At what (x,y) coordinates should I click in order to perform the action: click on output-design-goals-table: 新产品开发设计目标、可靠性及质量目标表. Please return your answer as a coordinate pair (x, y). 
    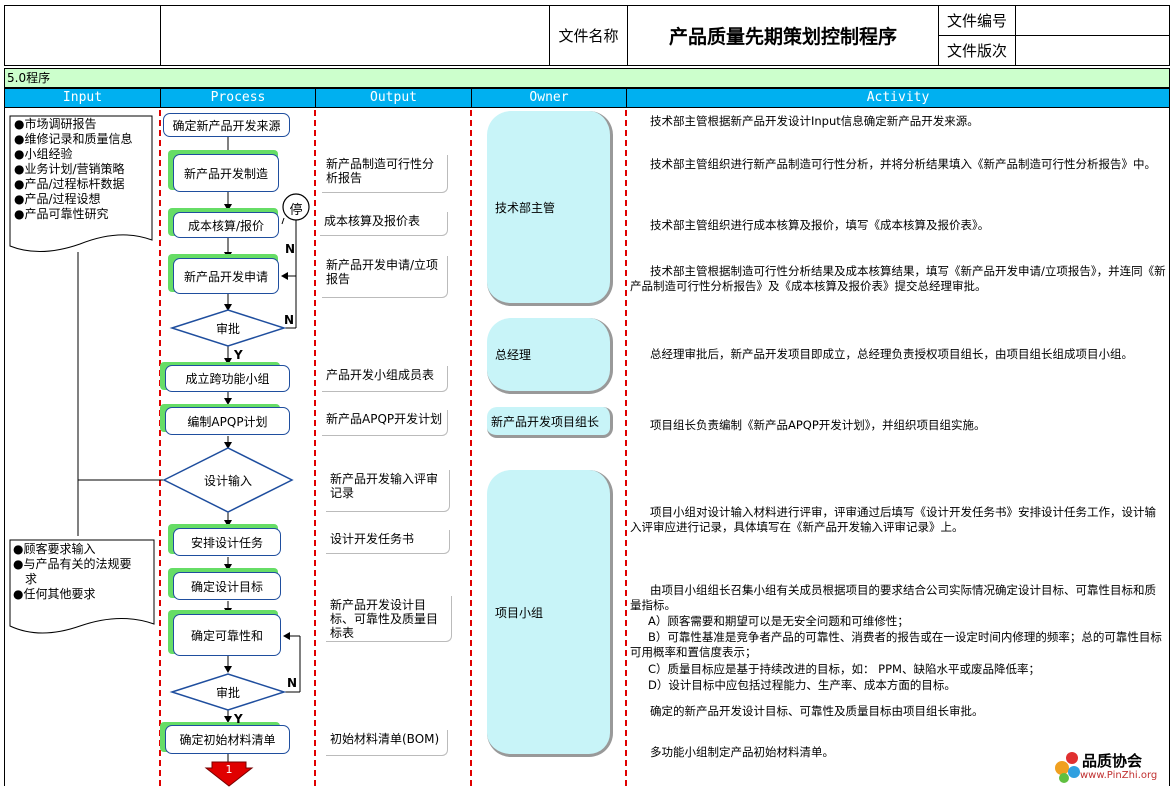
    Looking at the image, I should click on (389, 619).